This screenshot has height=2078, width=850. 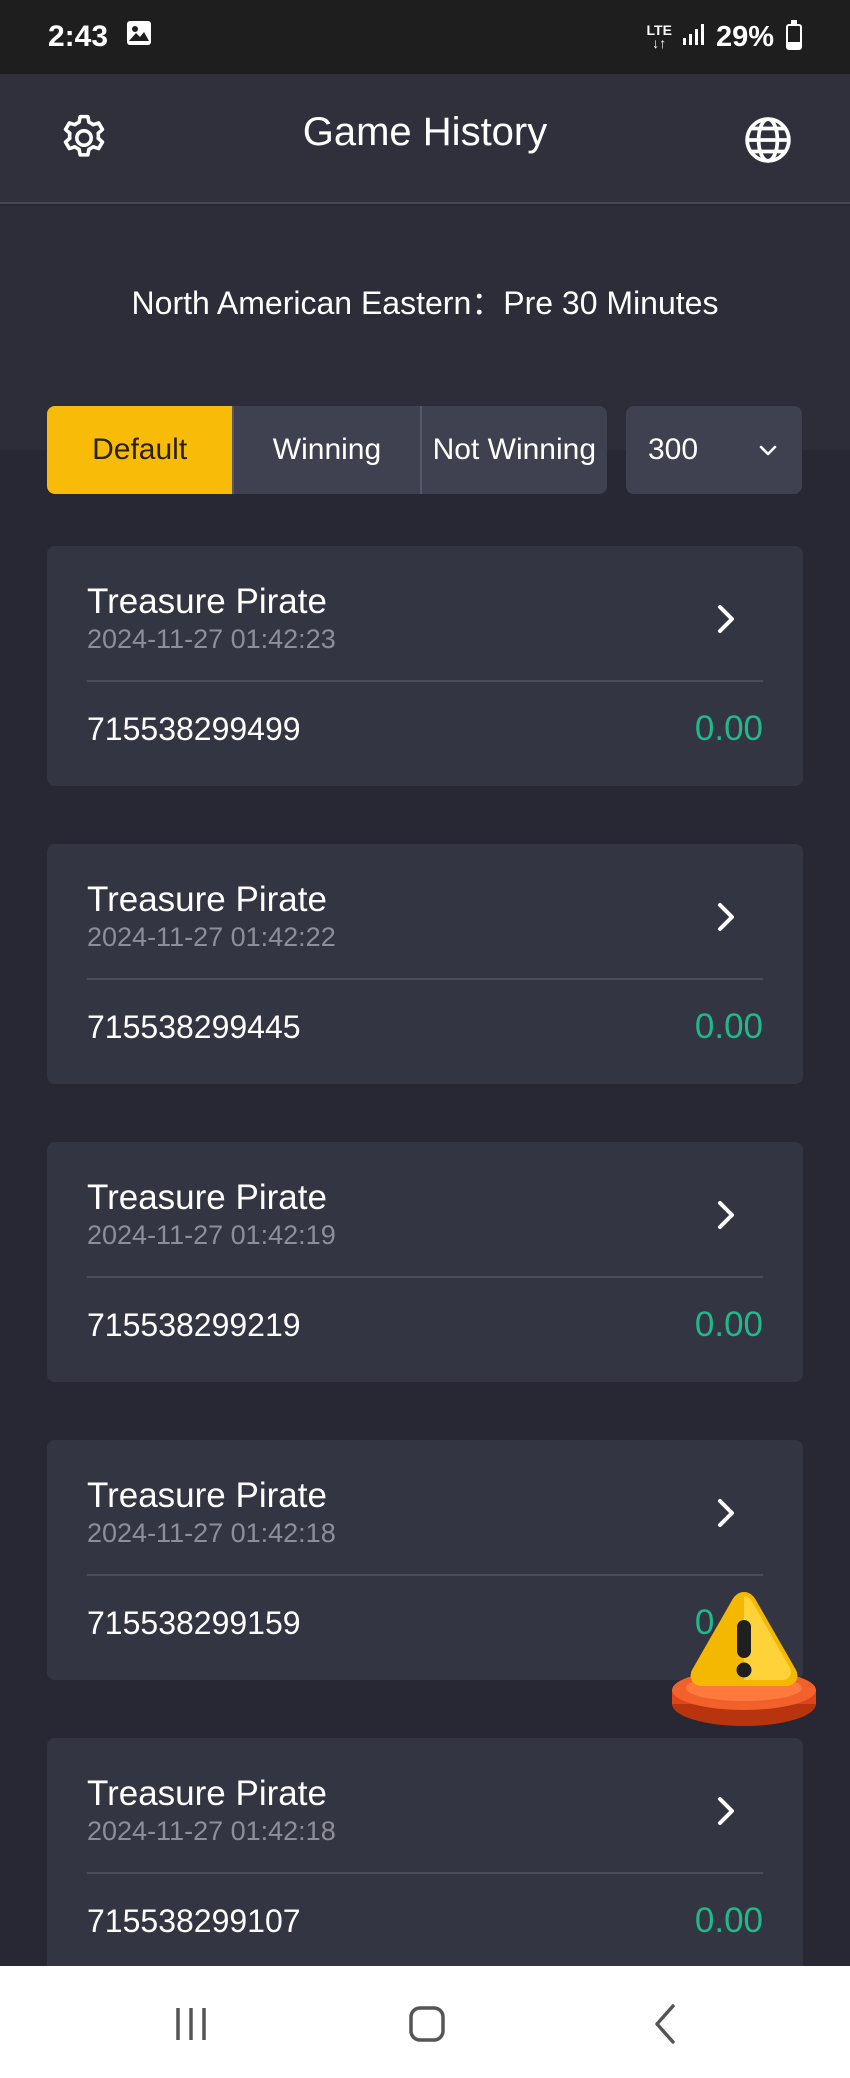 I want to click on back-icon, so click(x=665, y=2024).